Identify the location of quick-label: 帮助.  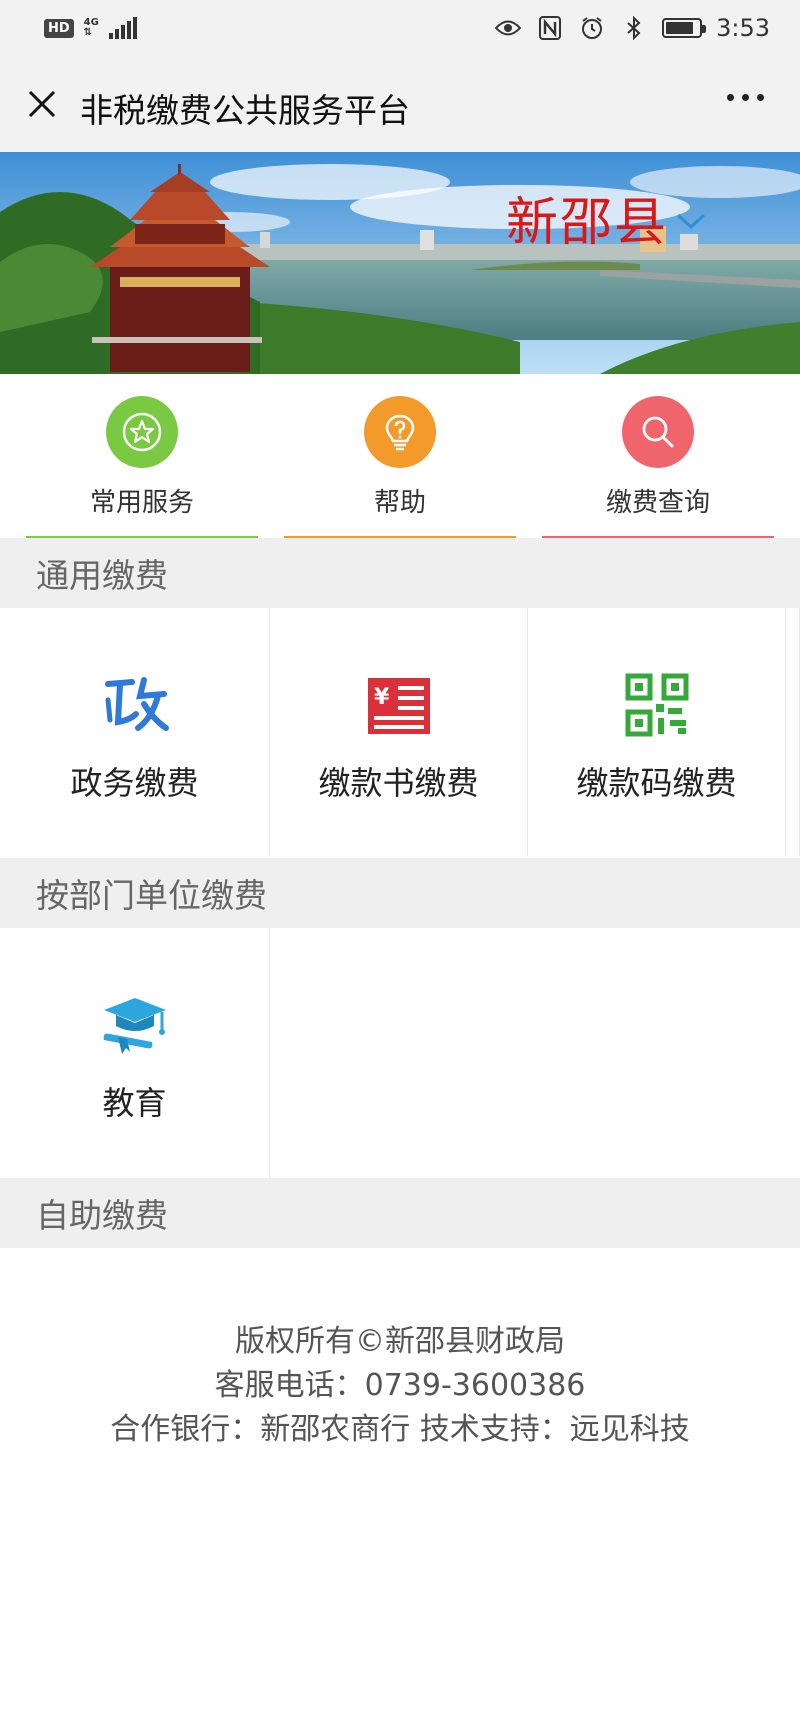
(399, 503).